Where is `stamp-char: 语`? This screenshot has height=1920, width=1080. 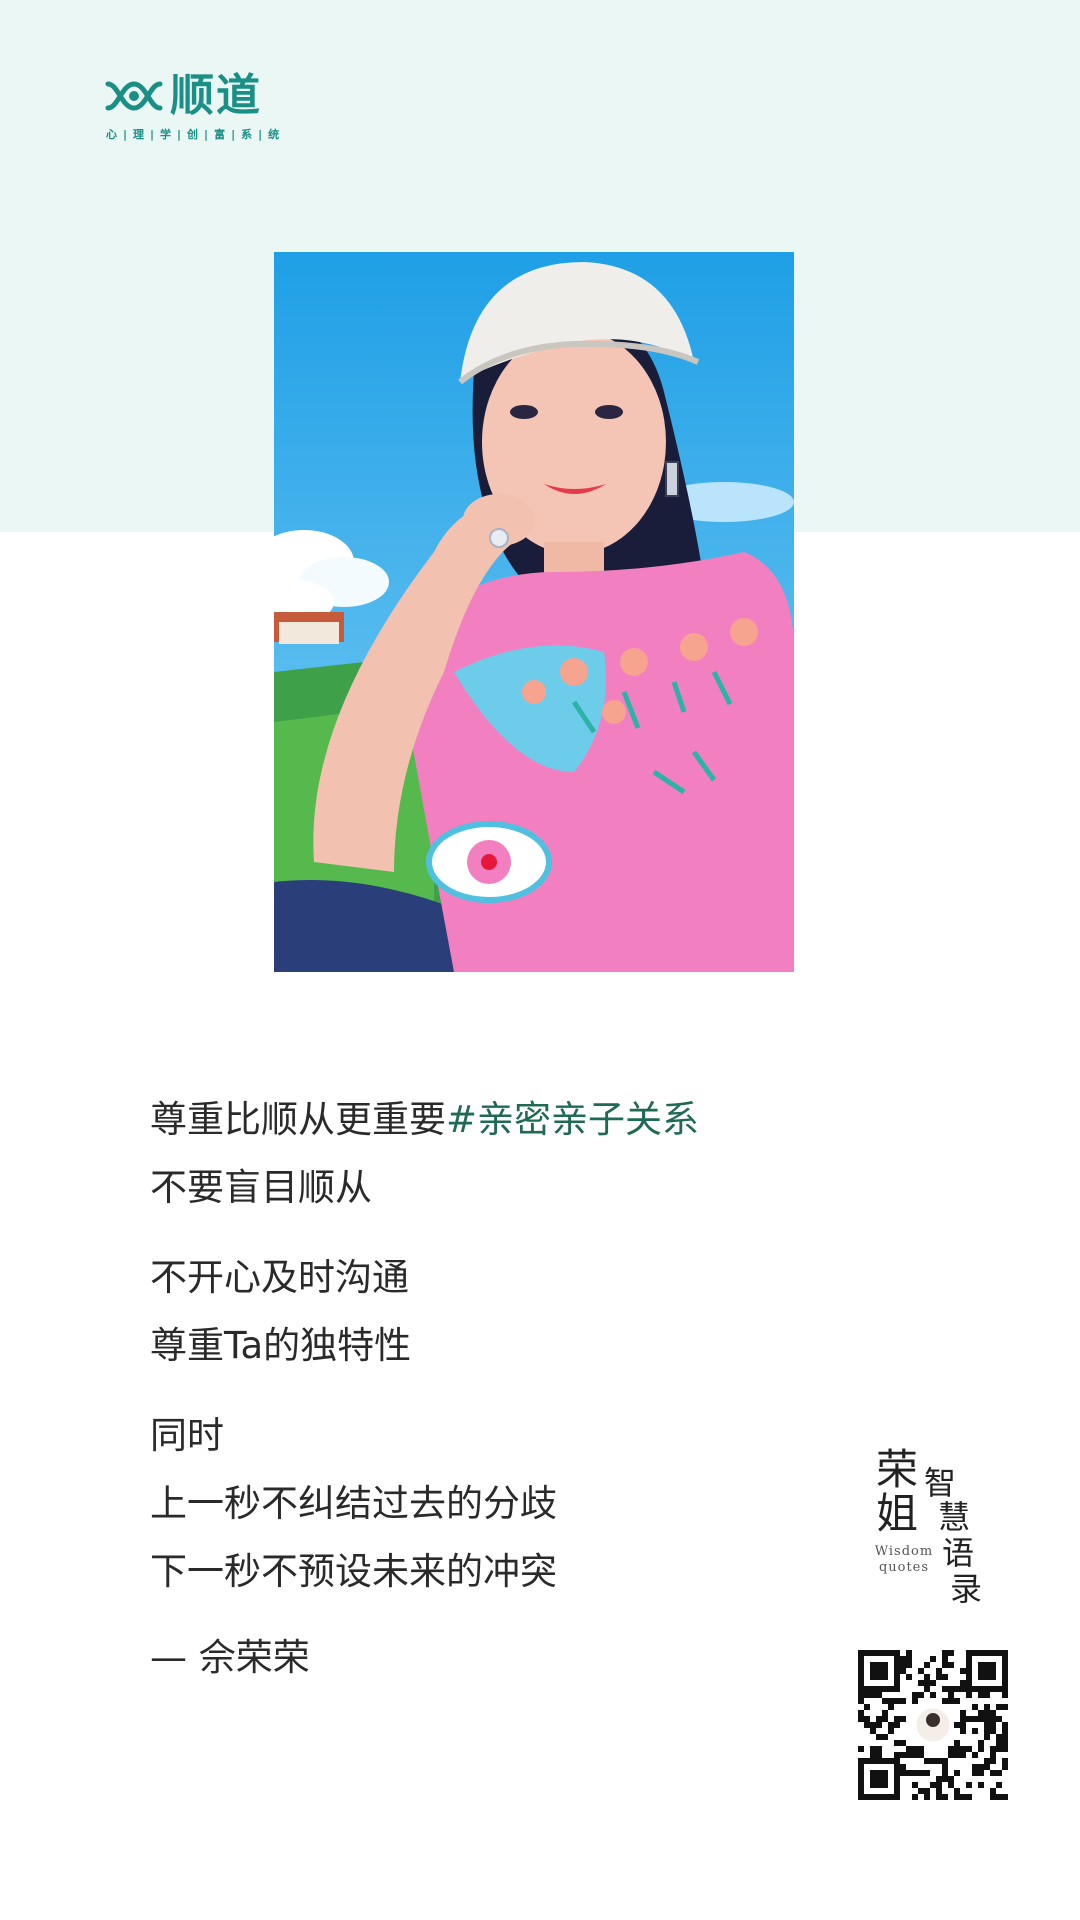 stamp-char: 语 is located at coordinates (958, 1553).